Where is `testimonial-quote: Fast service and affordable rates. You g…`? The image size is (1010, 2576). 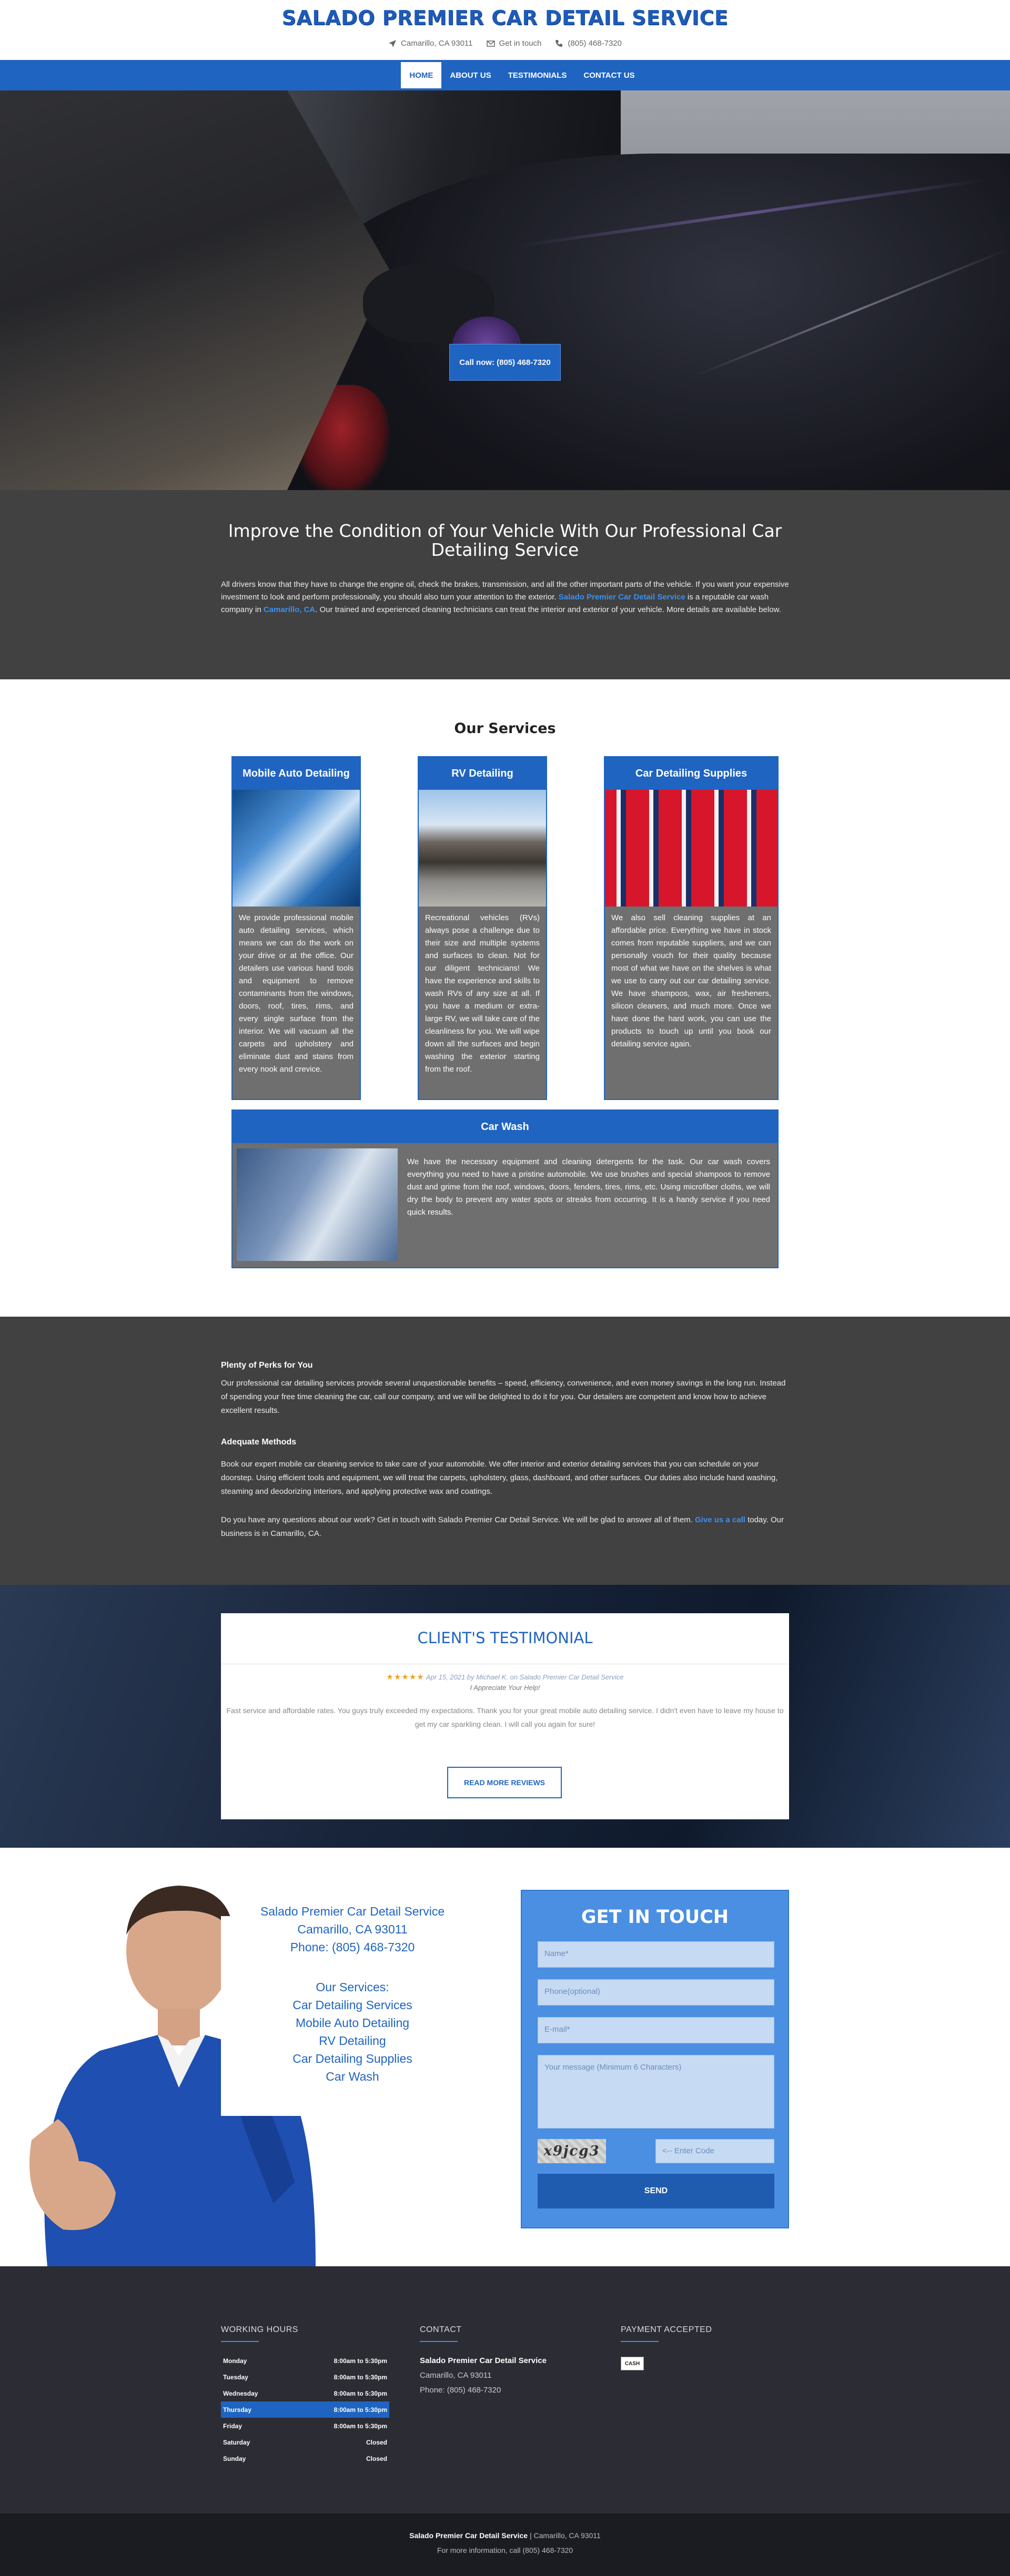 testimonial-quote: Fast service and affordable rates. You g… is located at coordinates (505, 1717).